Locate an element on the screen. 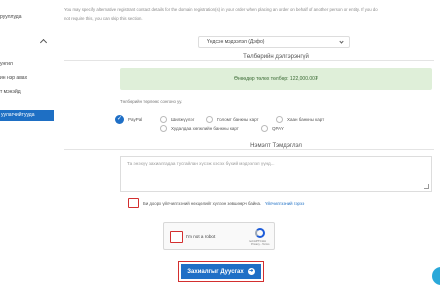  radio-label: Шилжүүлэг is located at coordinates (183, 119).